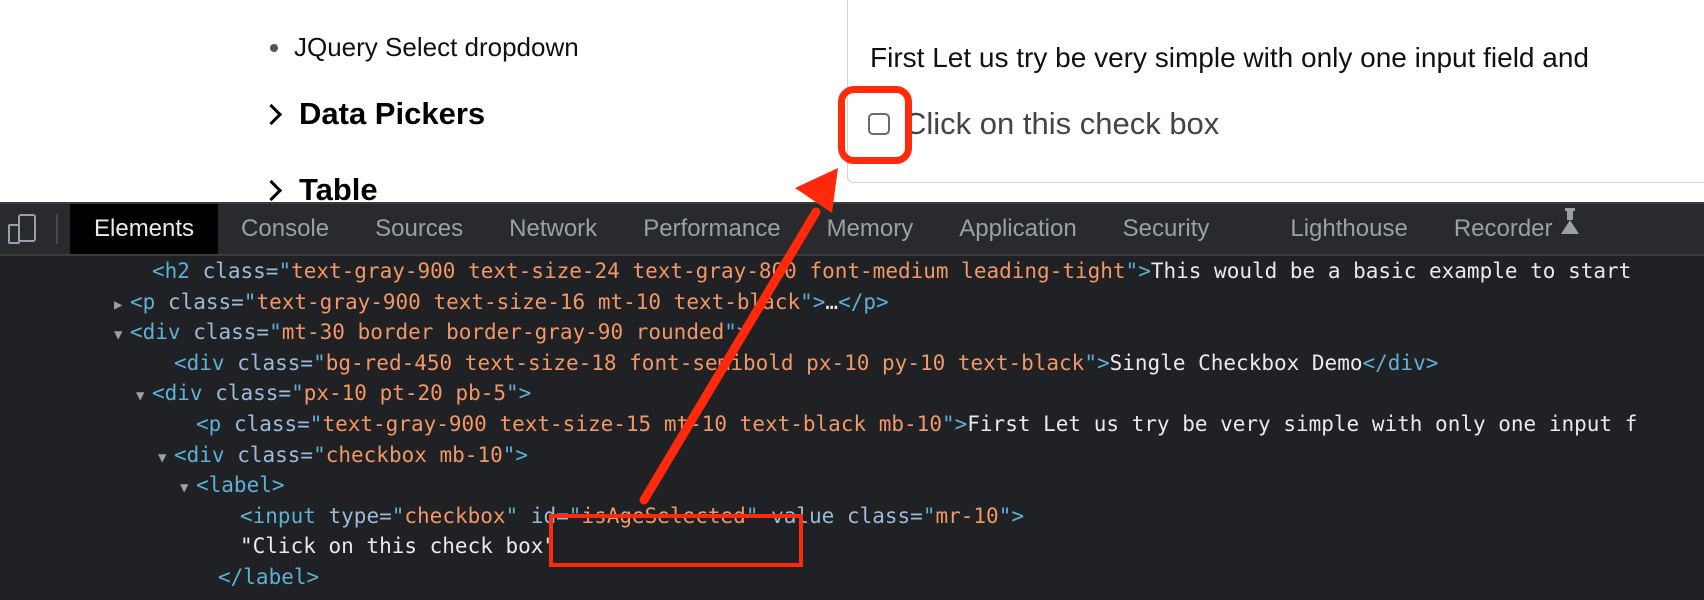  Describe the element at coordinates (967, 515) in the screenshot. I see `dom-val-token: mr-10` at that location.